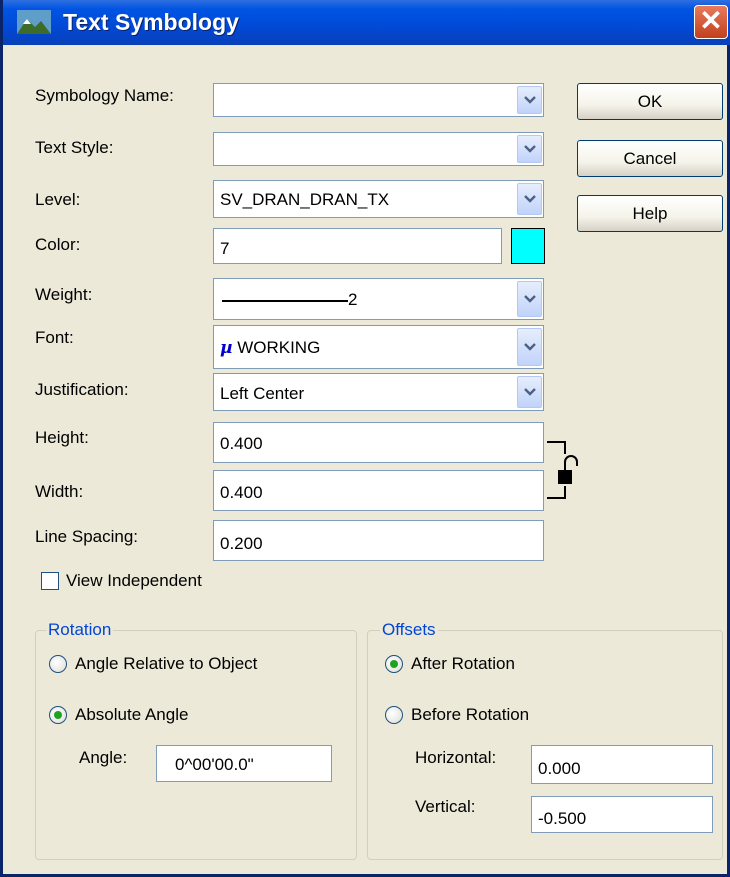  I want to click on color-swatch, so click(528, 246).